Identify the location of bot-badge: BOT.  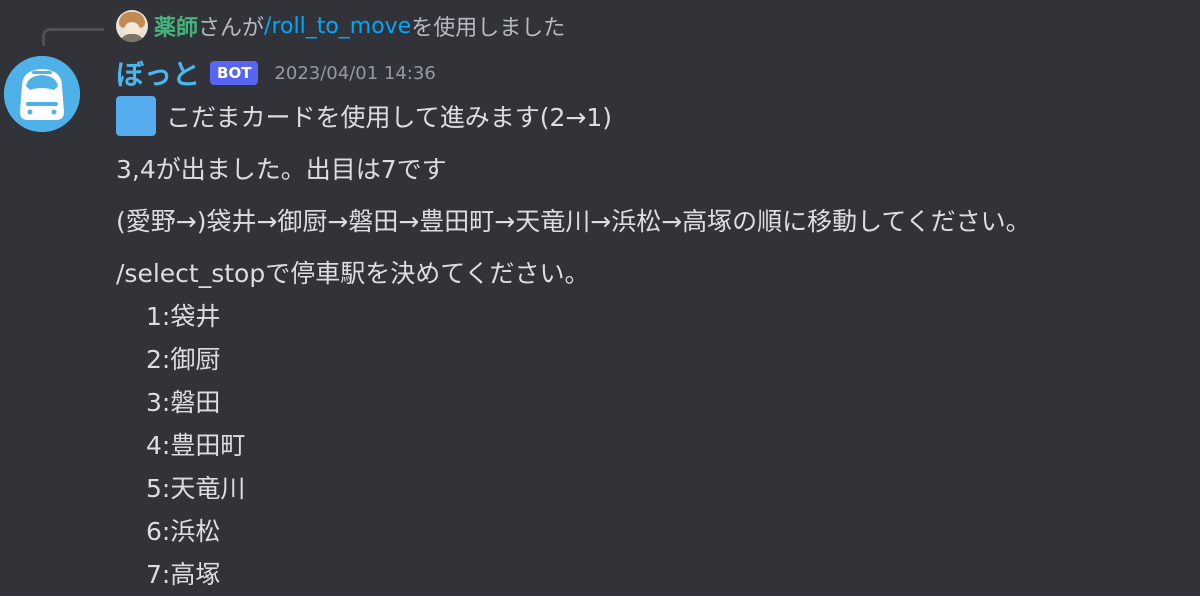
(234, 73).